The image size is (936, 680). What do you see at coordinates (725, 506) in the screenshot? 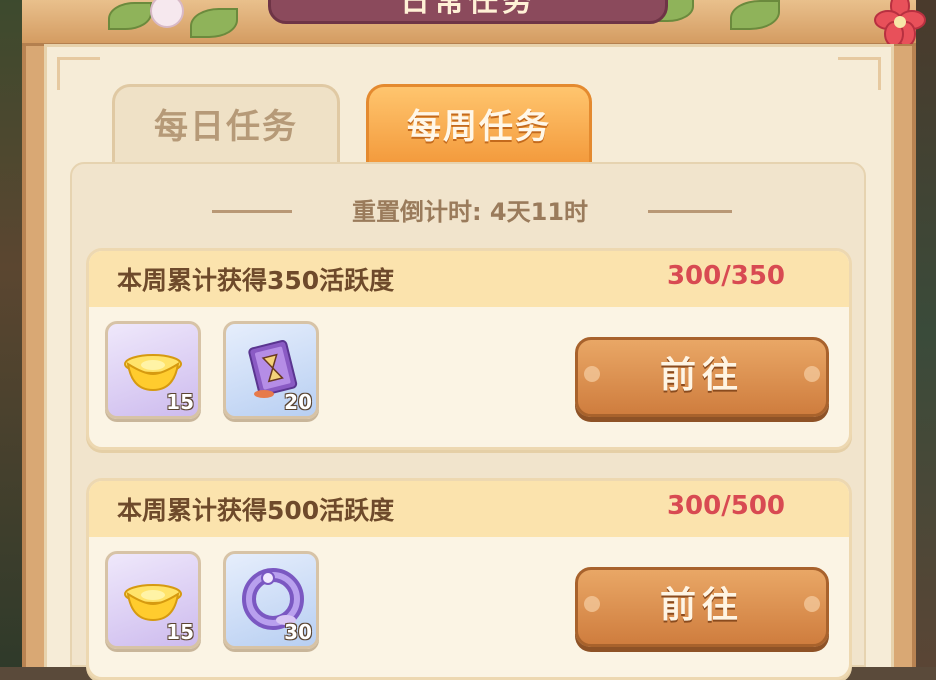
I see `task-progress: 300/500` at bounding box center [725, 506].